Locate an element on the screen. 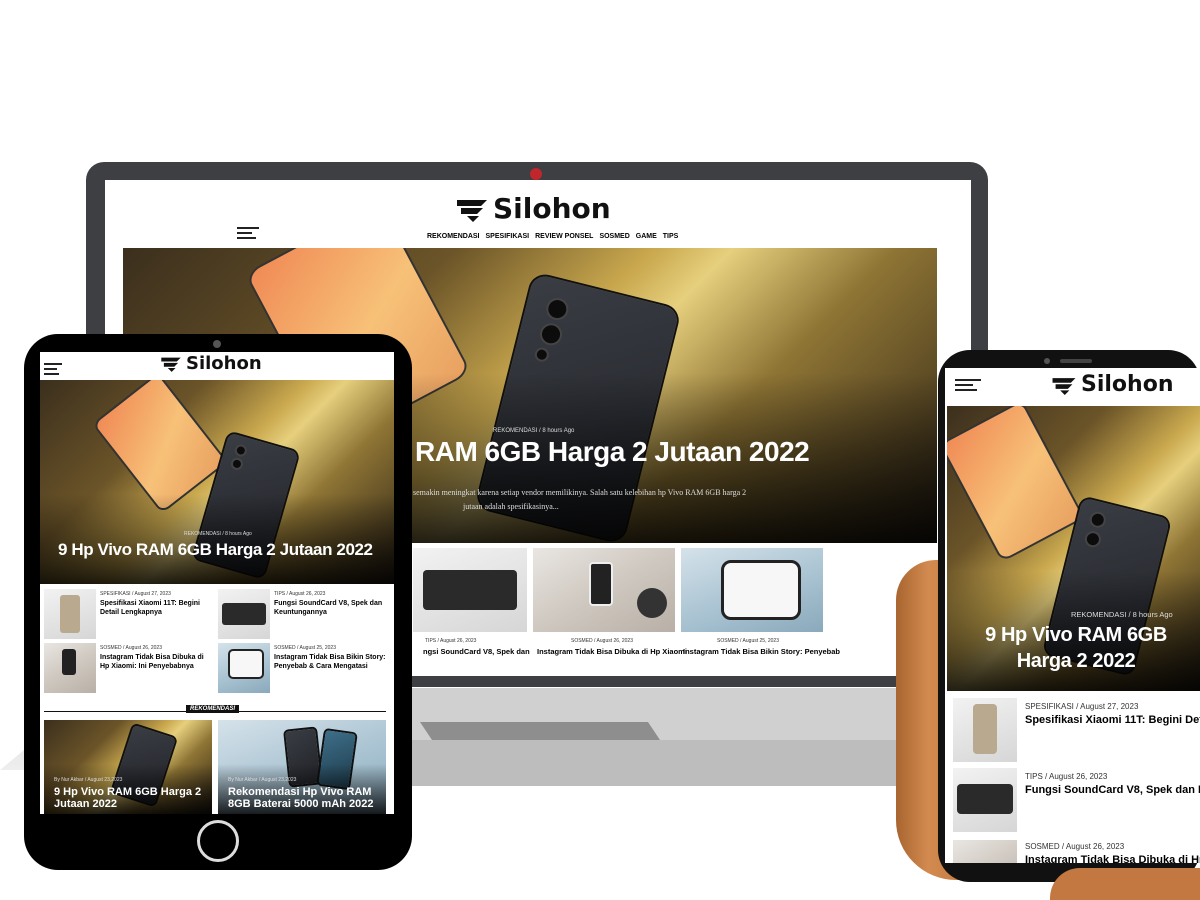 This screenshot has height=900, width=1200. hero-overlay is located at coordinates (217, 539).